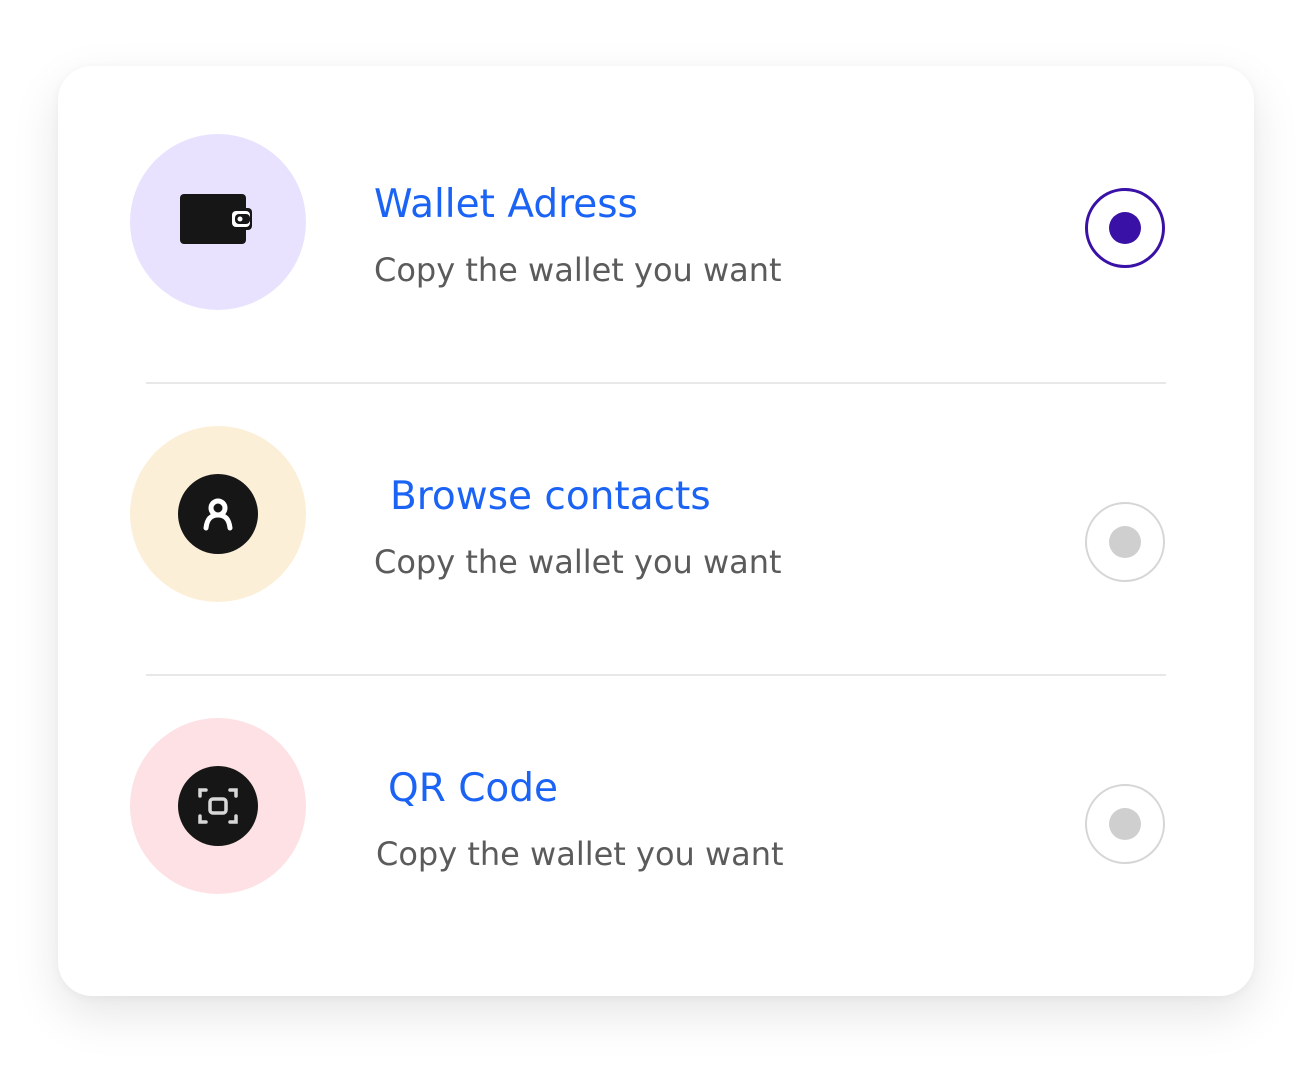 This screenshot has width=1312, height=1092. I want to click on contact-icon-circle, so click(218, 514).